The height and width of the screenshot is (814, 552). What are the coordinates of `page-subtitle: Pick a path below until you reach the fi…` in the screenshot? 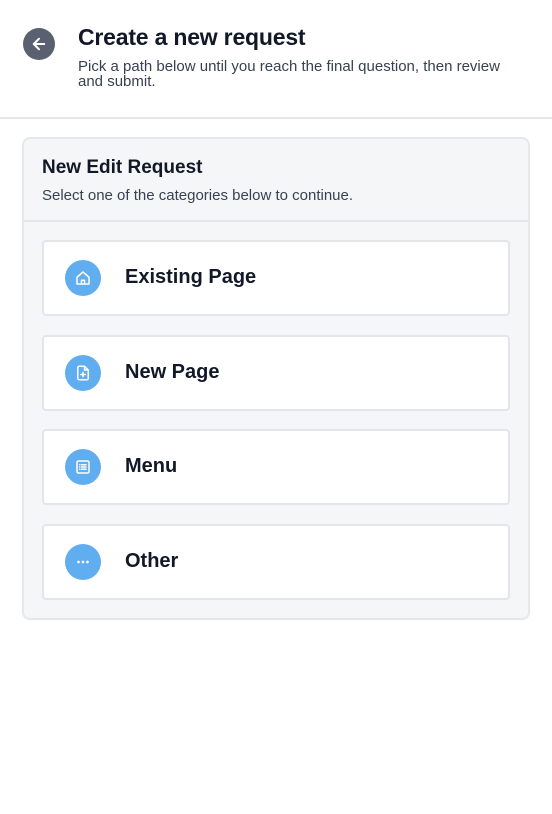 It's located at (289, 74).